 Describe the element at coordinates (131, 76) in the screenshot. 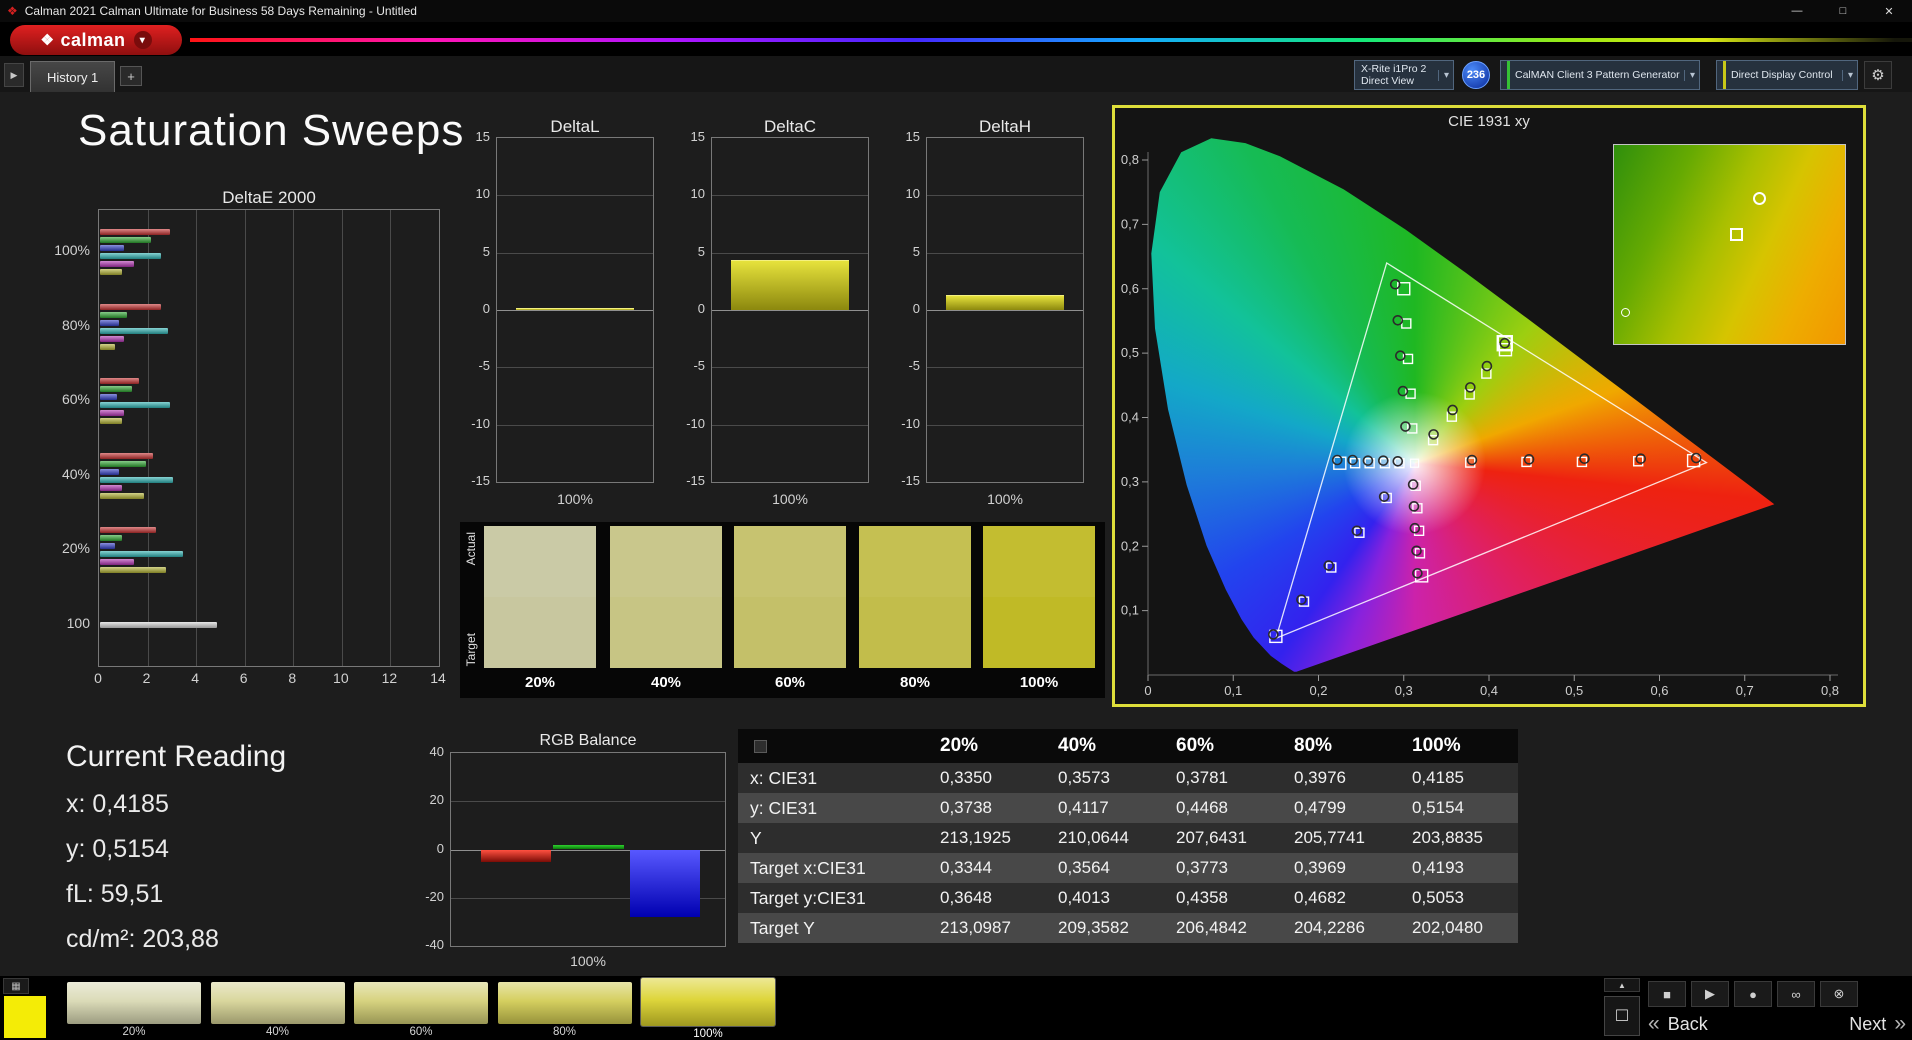

I see `add-tab-button: +` at that location.